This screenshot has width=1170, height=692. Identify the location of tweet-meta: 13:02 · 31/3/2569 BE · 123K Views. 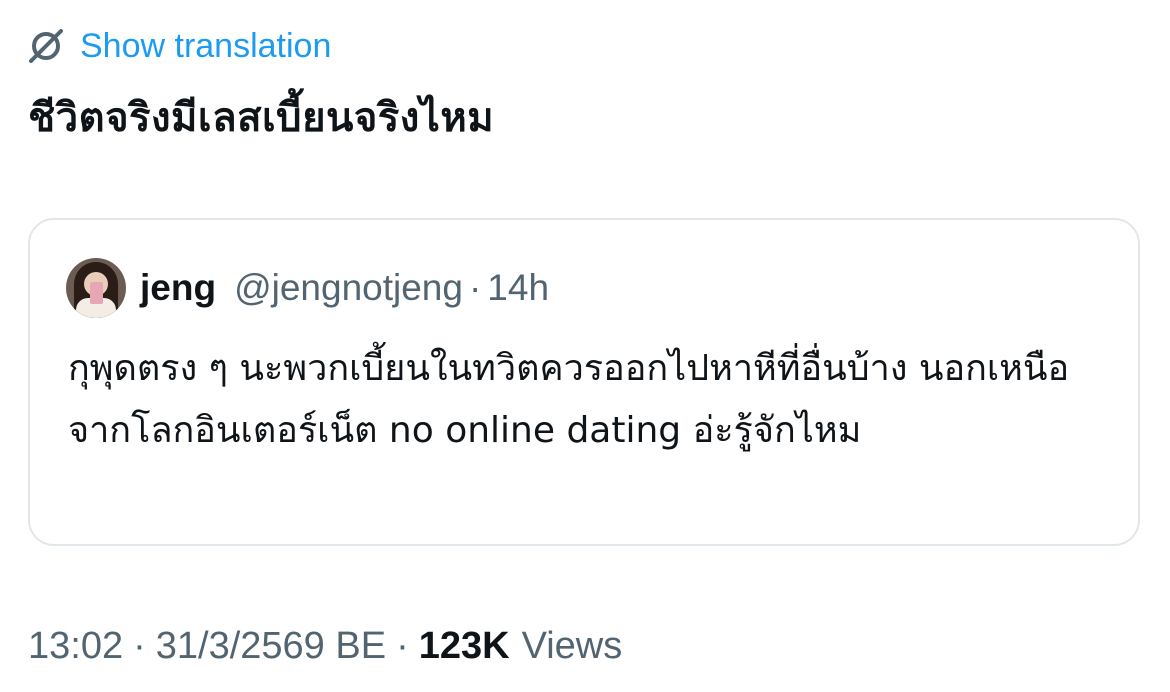
(325, 646).